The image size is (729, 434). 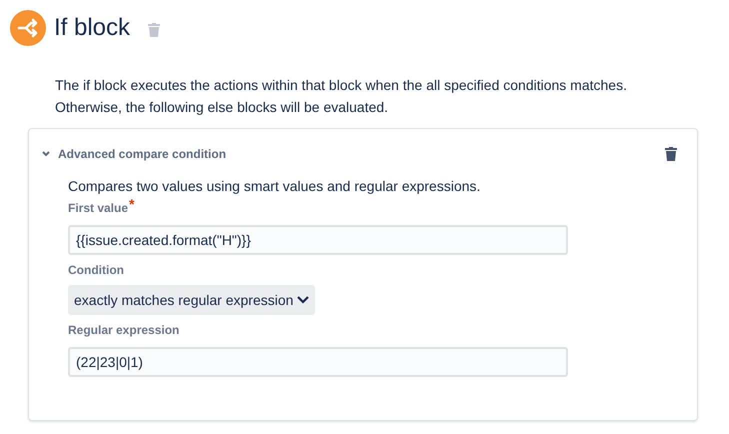 What do you see at coordinates (131, 204) in the screenshot?
I see `required-mark: *` at bounding box center [131, 204].